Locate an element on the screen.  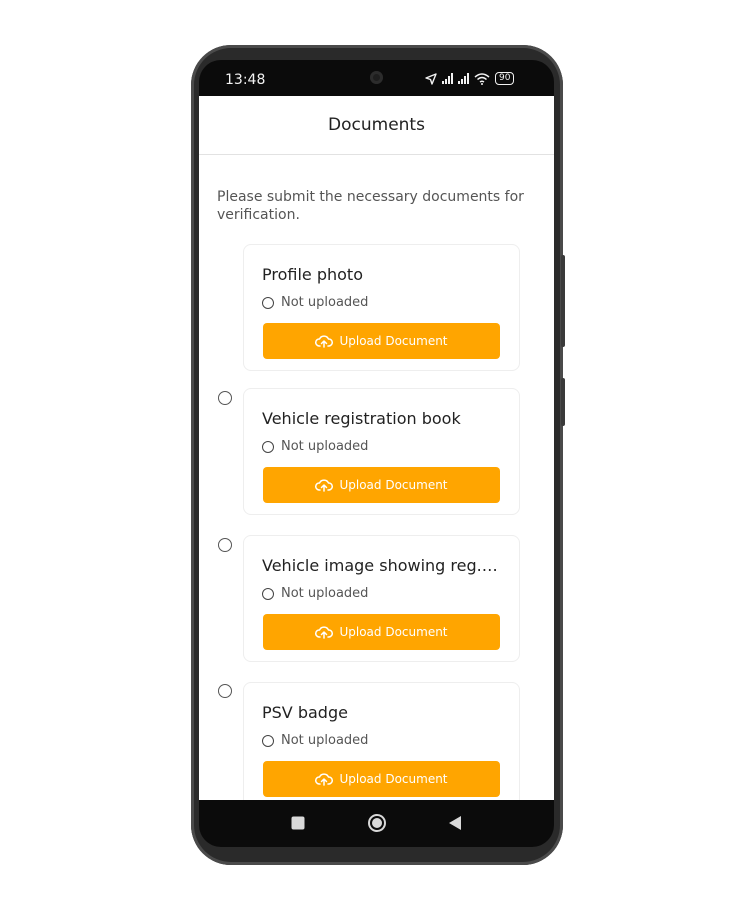
page-title: Documents is located at coordinates (376, 125).